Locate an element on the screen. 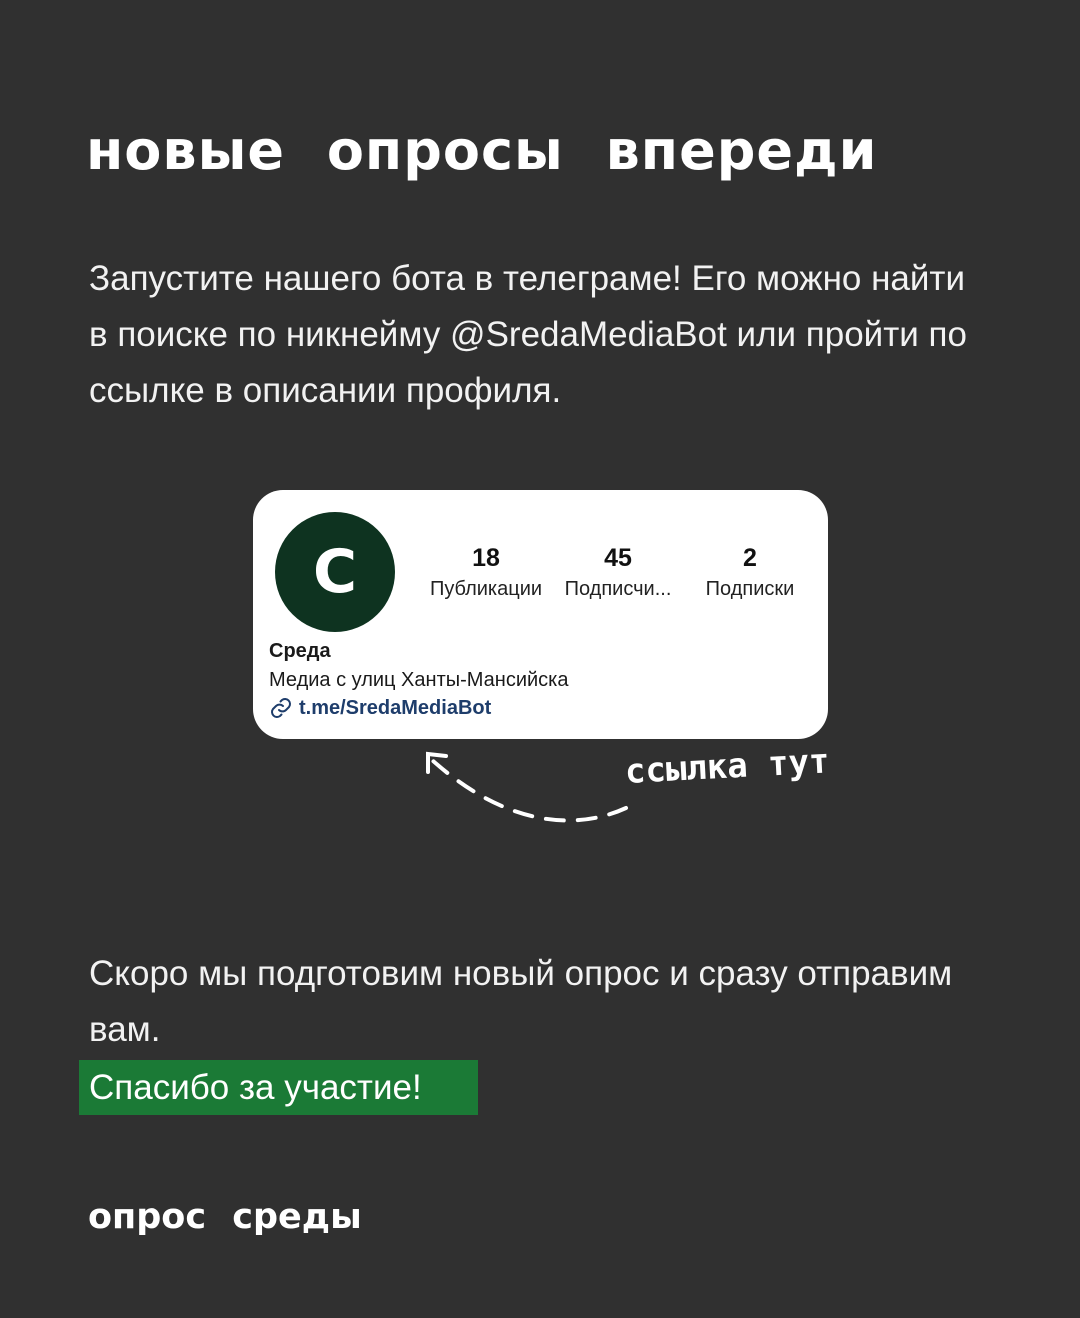 Image resolution: width=1080 pixels, height=1318 pixels. footer-brand: опрос среды is located at coordinates (225, 1217).